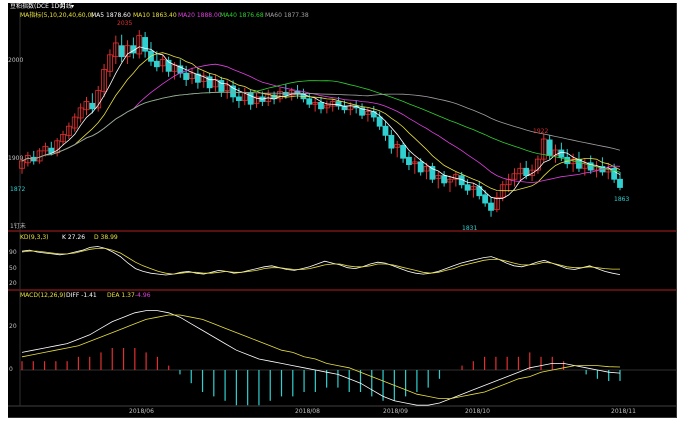 This screenshot has width=689, height=427. Describe the element at coordinates (121, 295) in the screenshot. I see `macd-dea-value: DEA 1.37` at that location.